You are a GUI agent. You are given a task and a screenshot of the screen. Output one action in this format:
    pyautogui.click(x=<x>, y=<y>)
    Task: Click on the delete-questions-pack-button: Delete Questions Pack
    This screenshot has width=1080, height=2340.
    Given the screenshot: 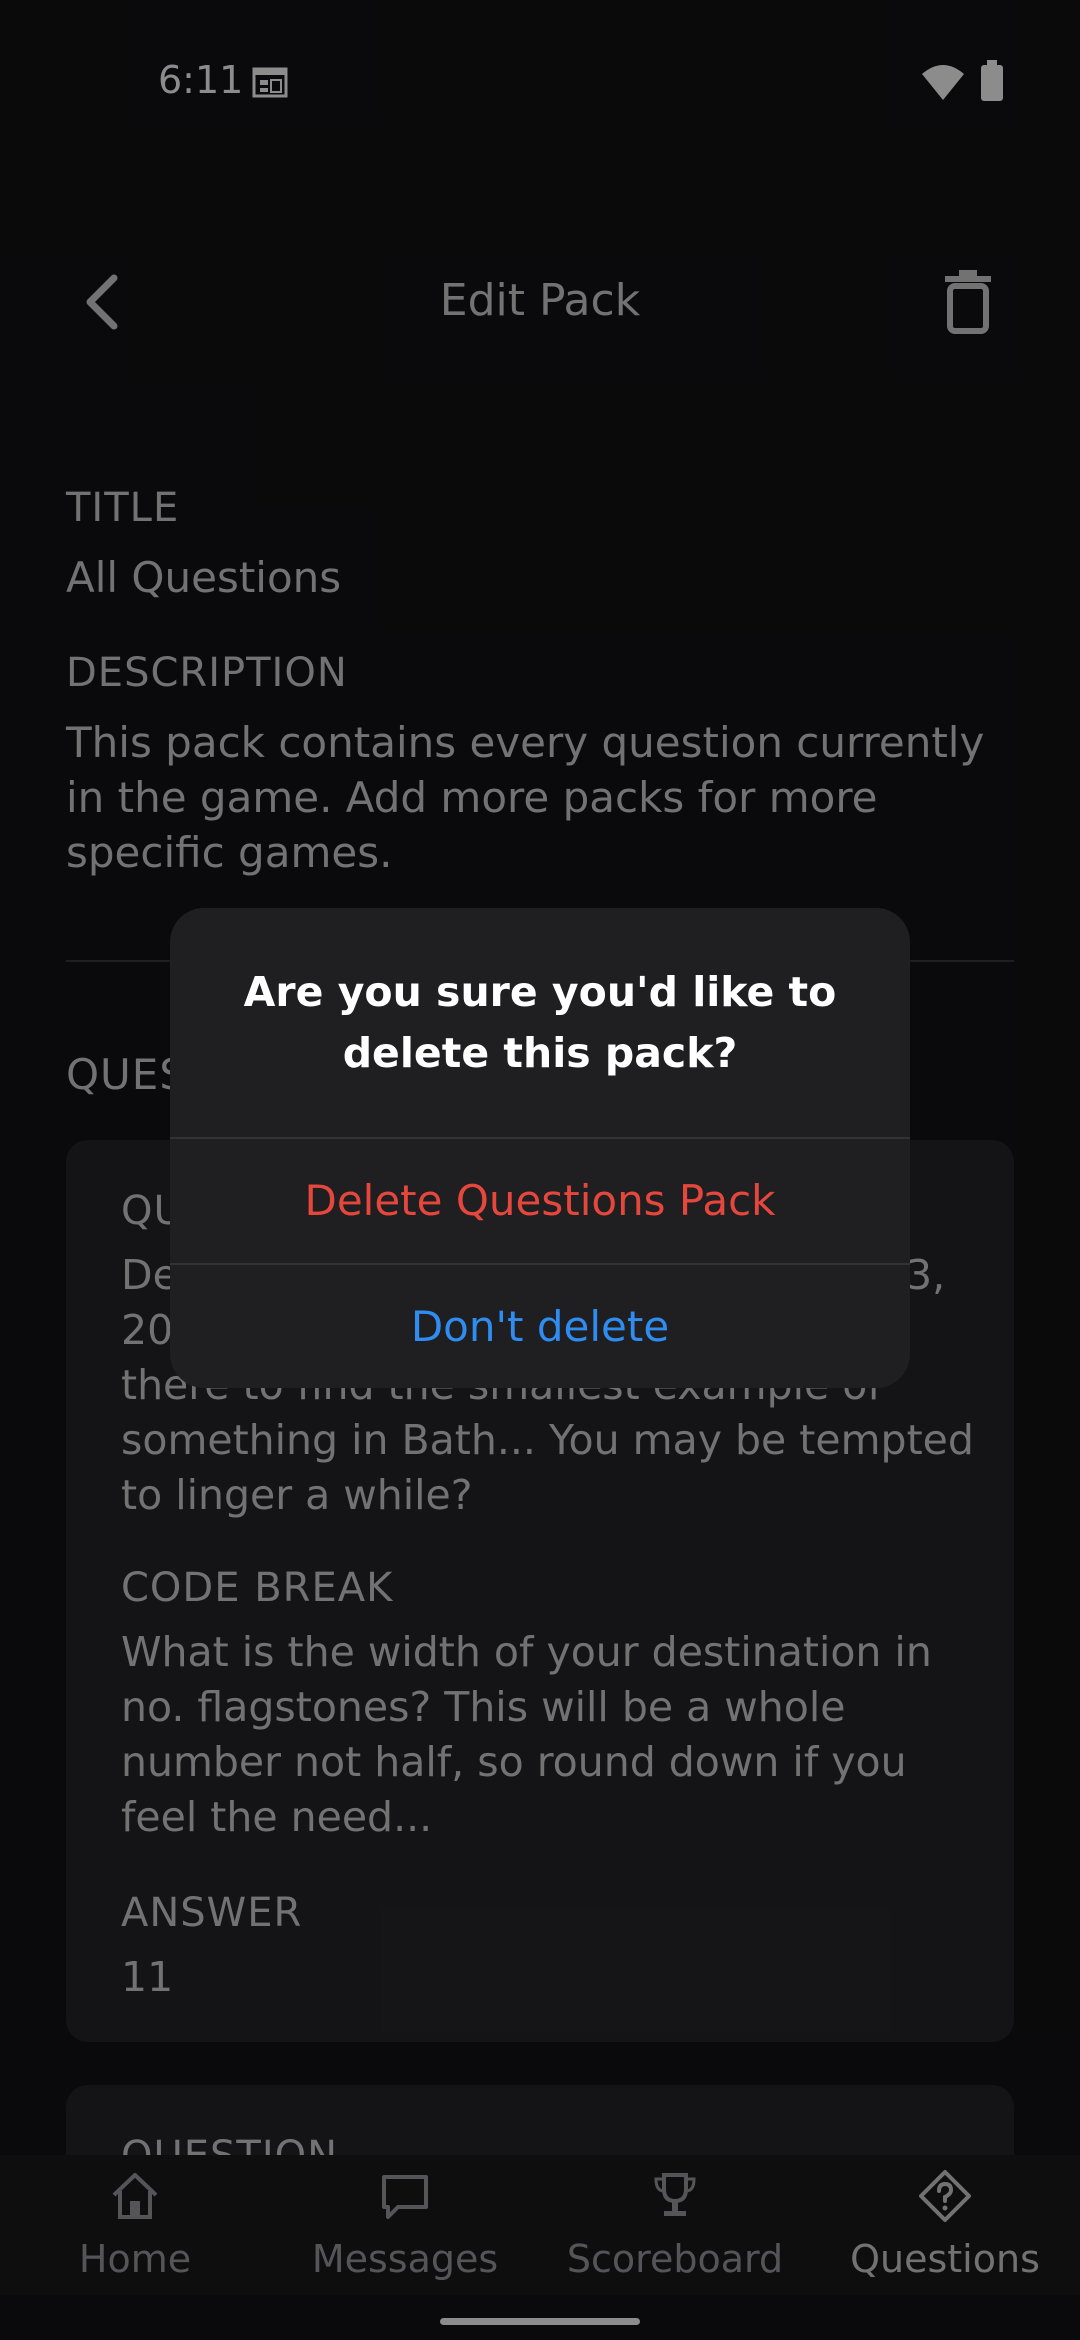 What is the action you would take?
    pyautogui.click(x=540, y=1201)
    